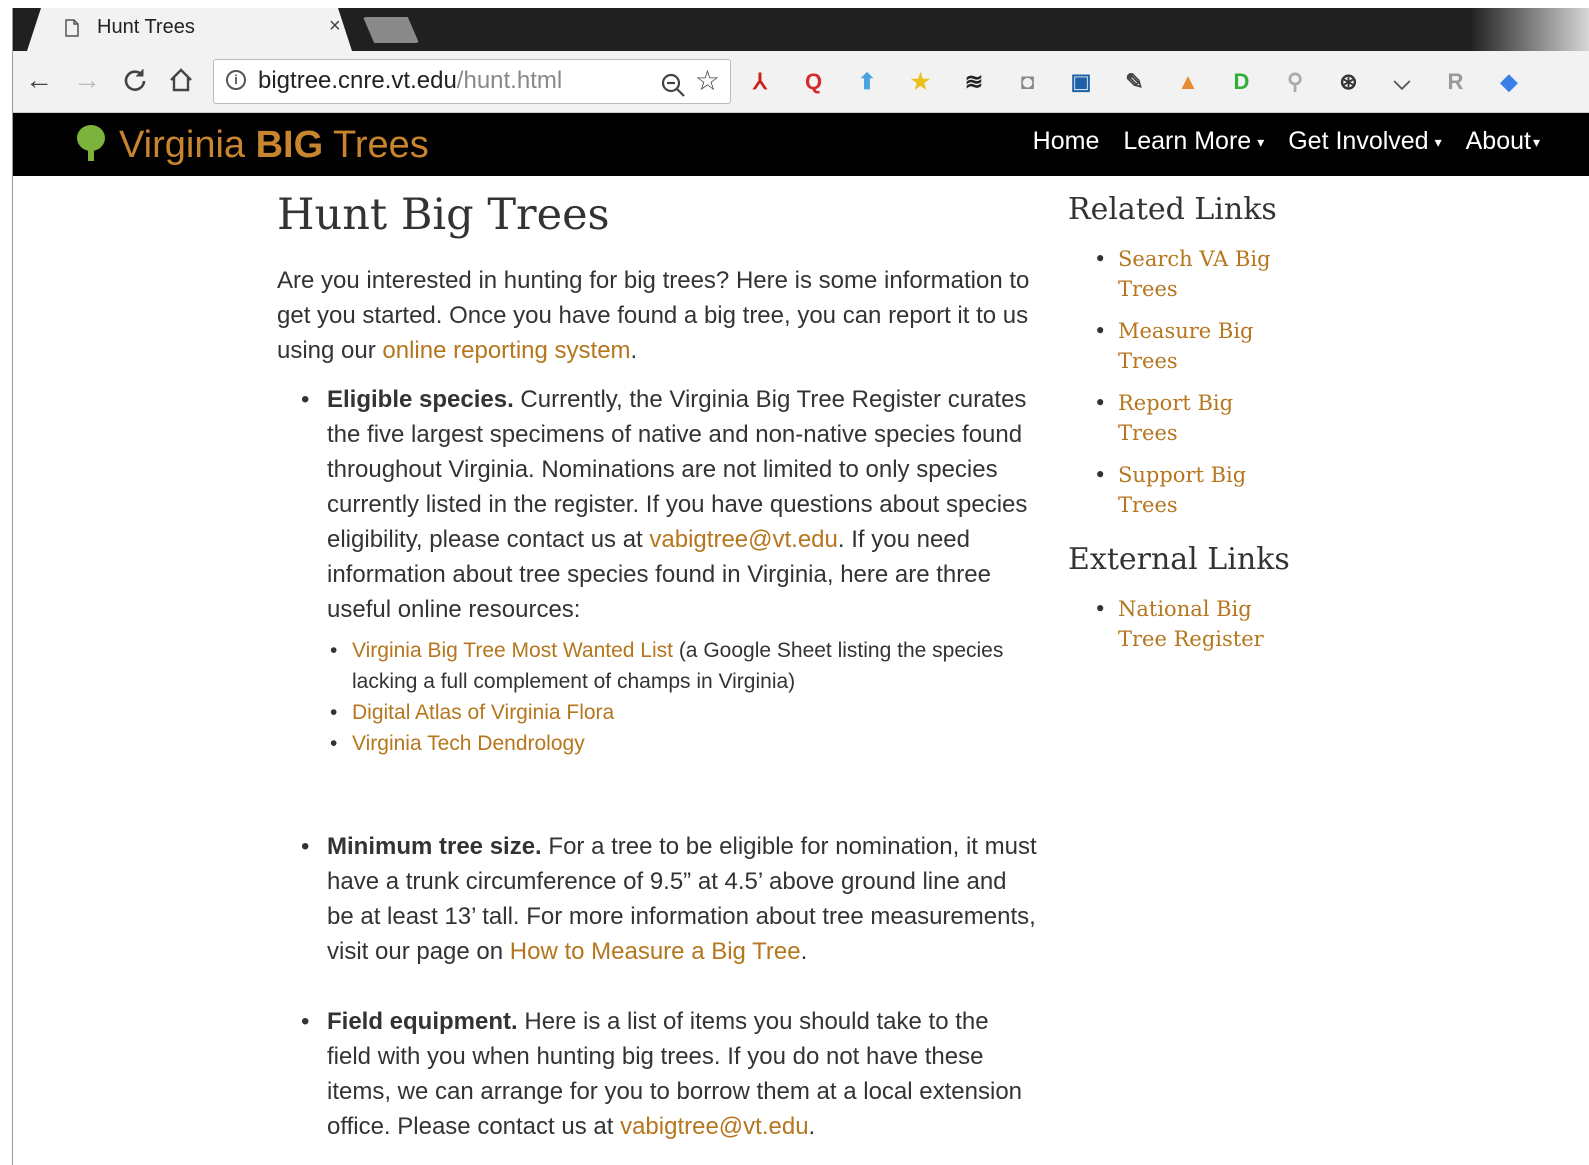 The width and height of the screenshot is (1589, 1165). What do you see at coordinates (1242, 82) in the screenshot?
I see `disconnect-extension-icon: D` at bounding box center [1242, 82].